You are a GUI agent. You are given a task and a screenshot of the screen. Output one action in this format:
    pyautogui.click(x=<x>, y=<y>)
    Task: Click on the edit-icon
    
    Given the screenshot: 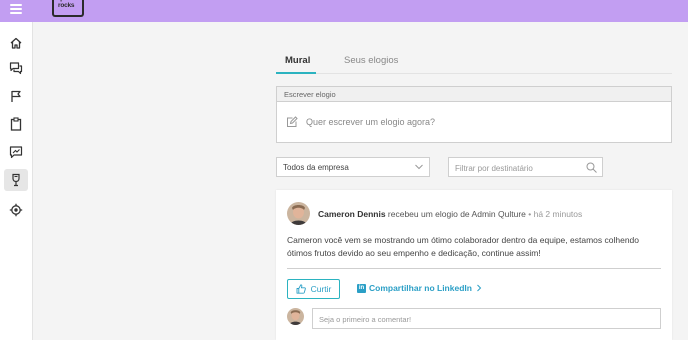 What is the action you would take?
    pyautogui.click(x=292, y=121)
    